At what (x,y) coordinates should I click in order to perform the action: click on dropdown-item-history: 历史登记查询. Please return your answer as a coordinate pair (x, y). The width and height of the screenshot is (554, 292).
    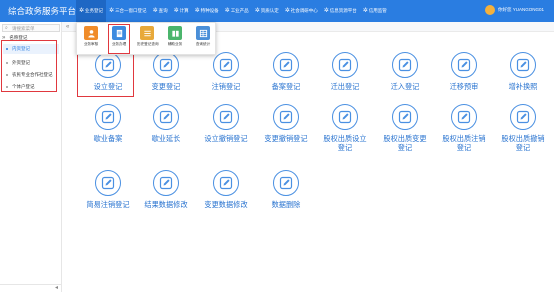
    Looking at the image, I should click on (148, 36).